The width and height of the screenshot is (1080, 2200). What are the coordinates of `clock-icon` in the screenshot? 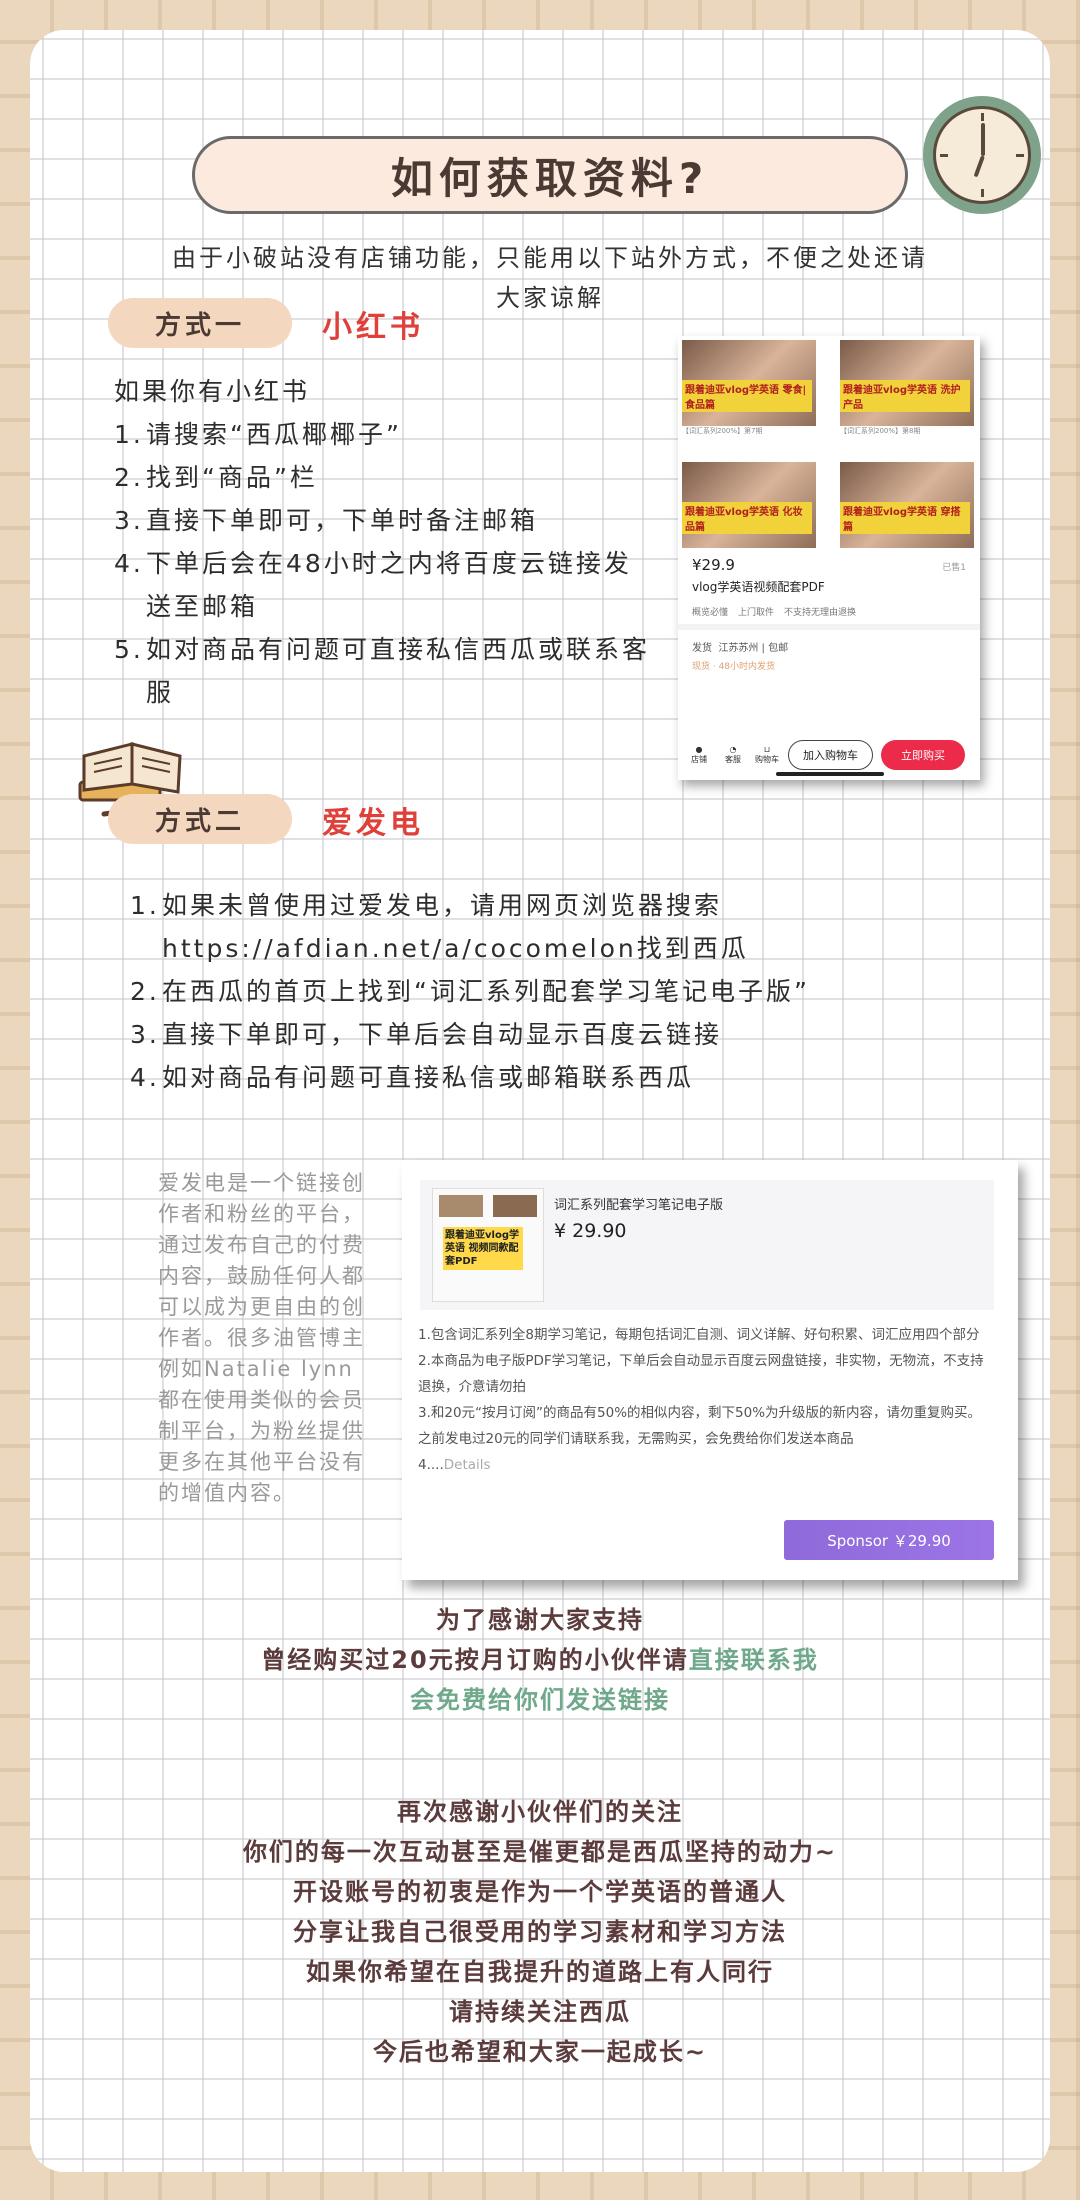 It's located at (982, 155).